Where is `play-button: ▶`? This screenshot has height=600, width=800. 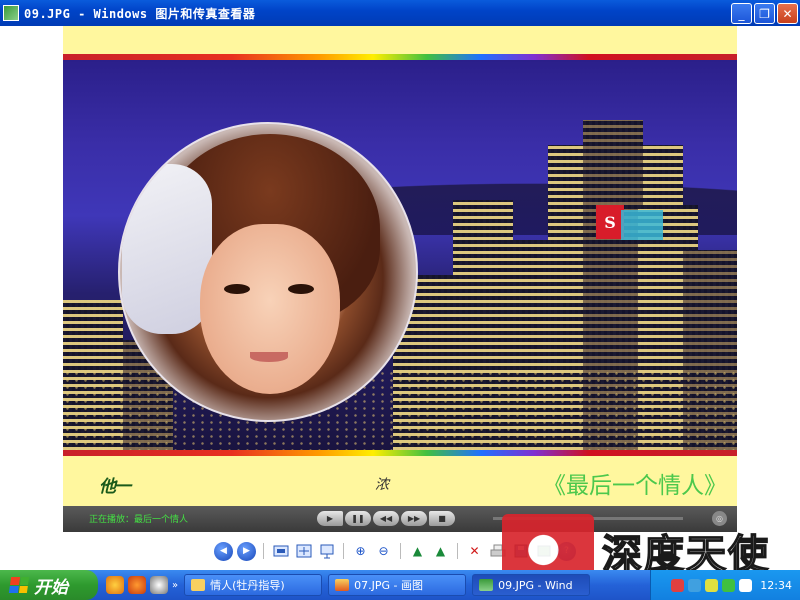
play-button: ▶ is located at coordinates (330, 518).